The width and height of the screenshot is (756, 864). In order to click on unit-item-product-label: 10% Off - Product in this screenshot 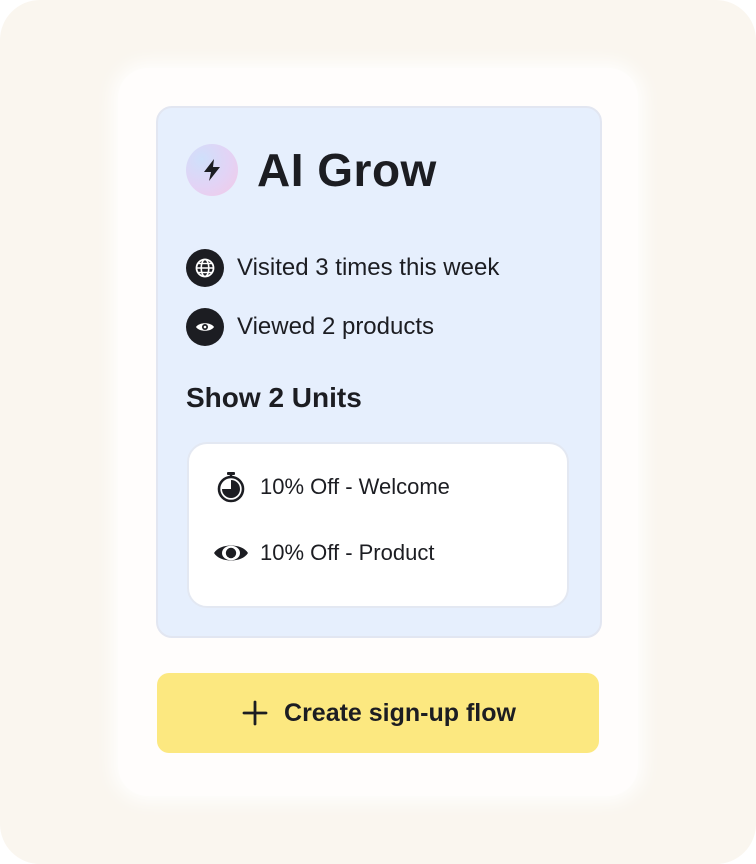, I will do `click(347, 552)`.